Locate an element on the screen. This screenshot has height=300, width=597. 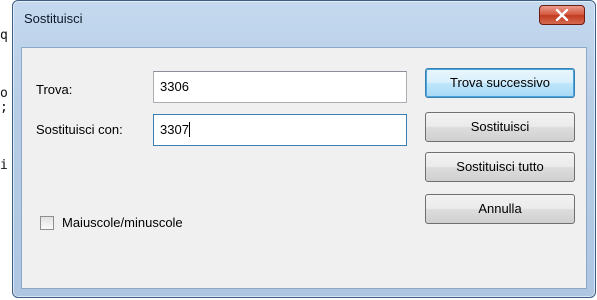
find-input: 3306 is located at coordinates (280, 87).